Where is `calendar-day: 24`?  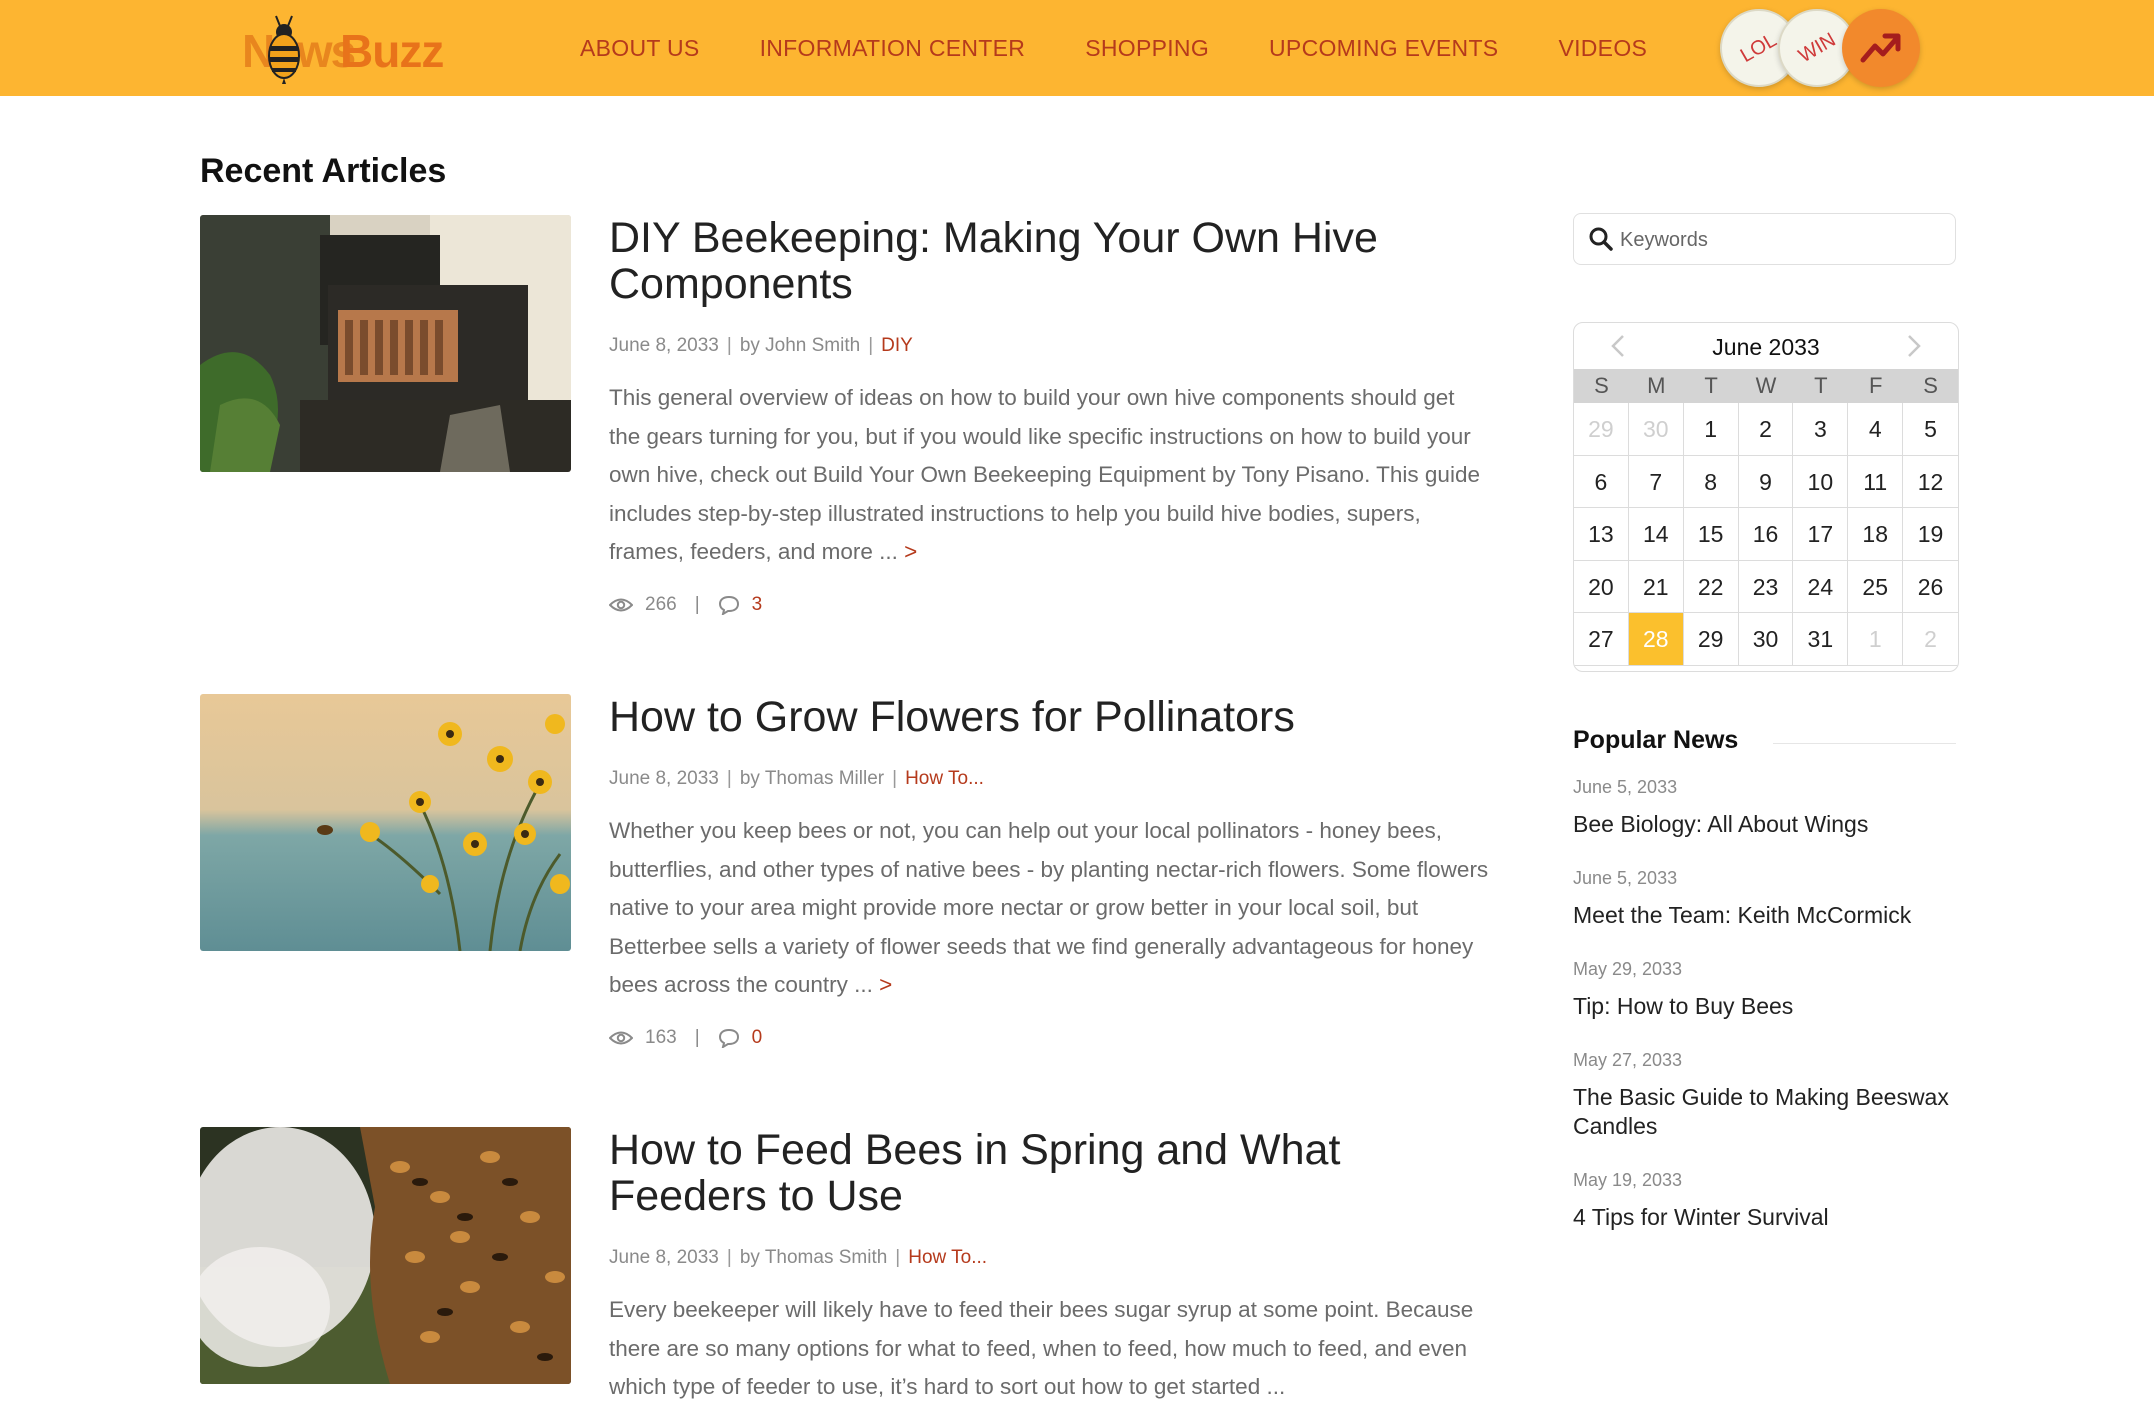
calendar-day: 24 is located at coordinates (1821, 586).